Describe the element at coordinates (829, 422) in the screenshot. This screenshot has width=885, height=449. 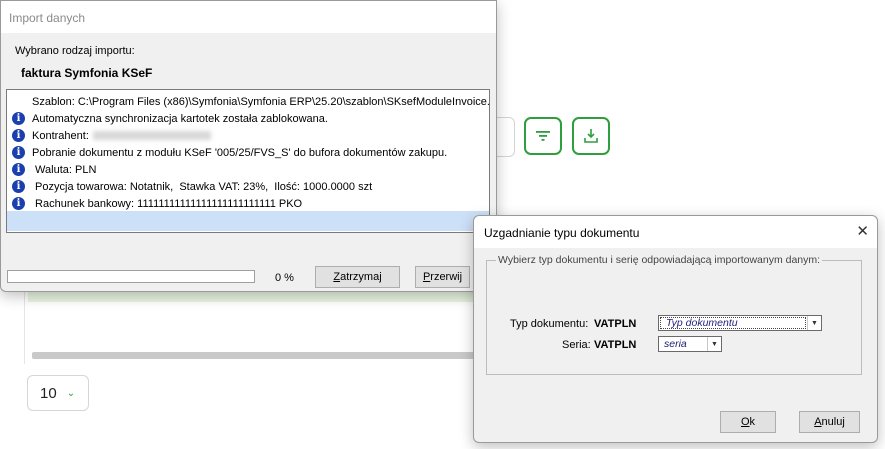
I see `cancel-button: Anuluj` at that location.